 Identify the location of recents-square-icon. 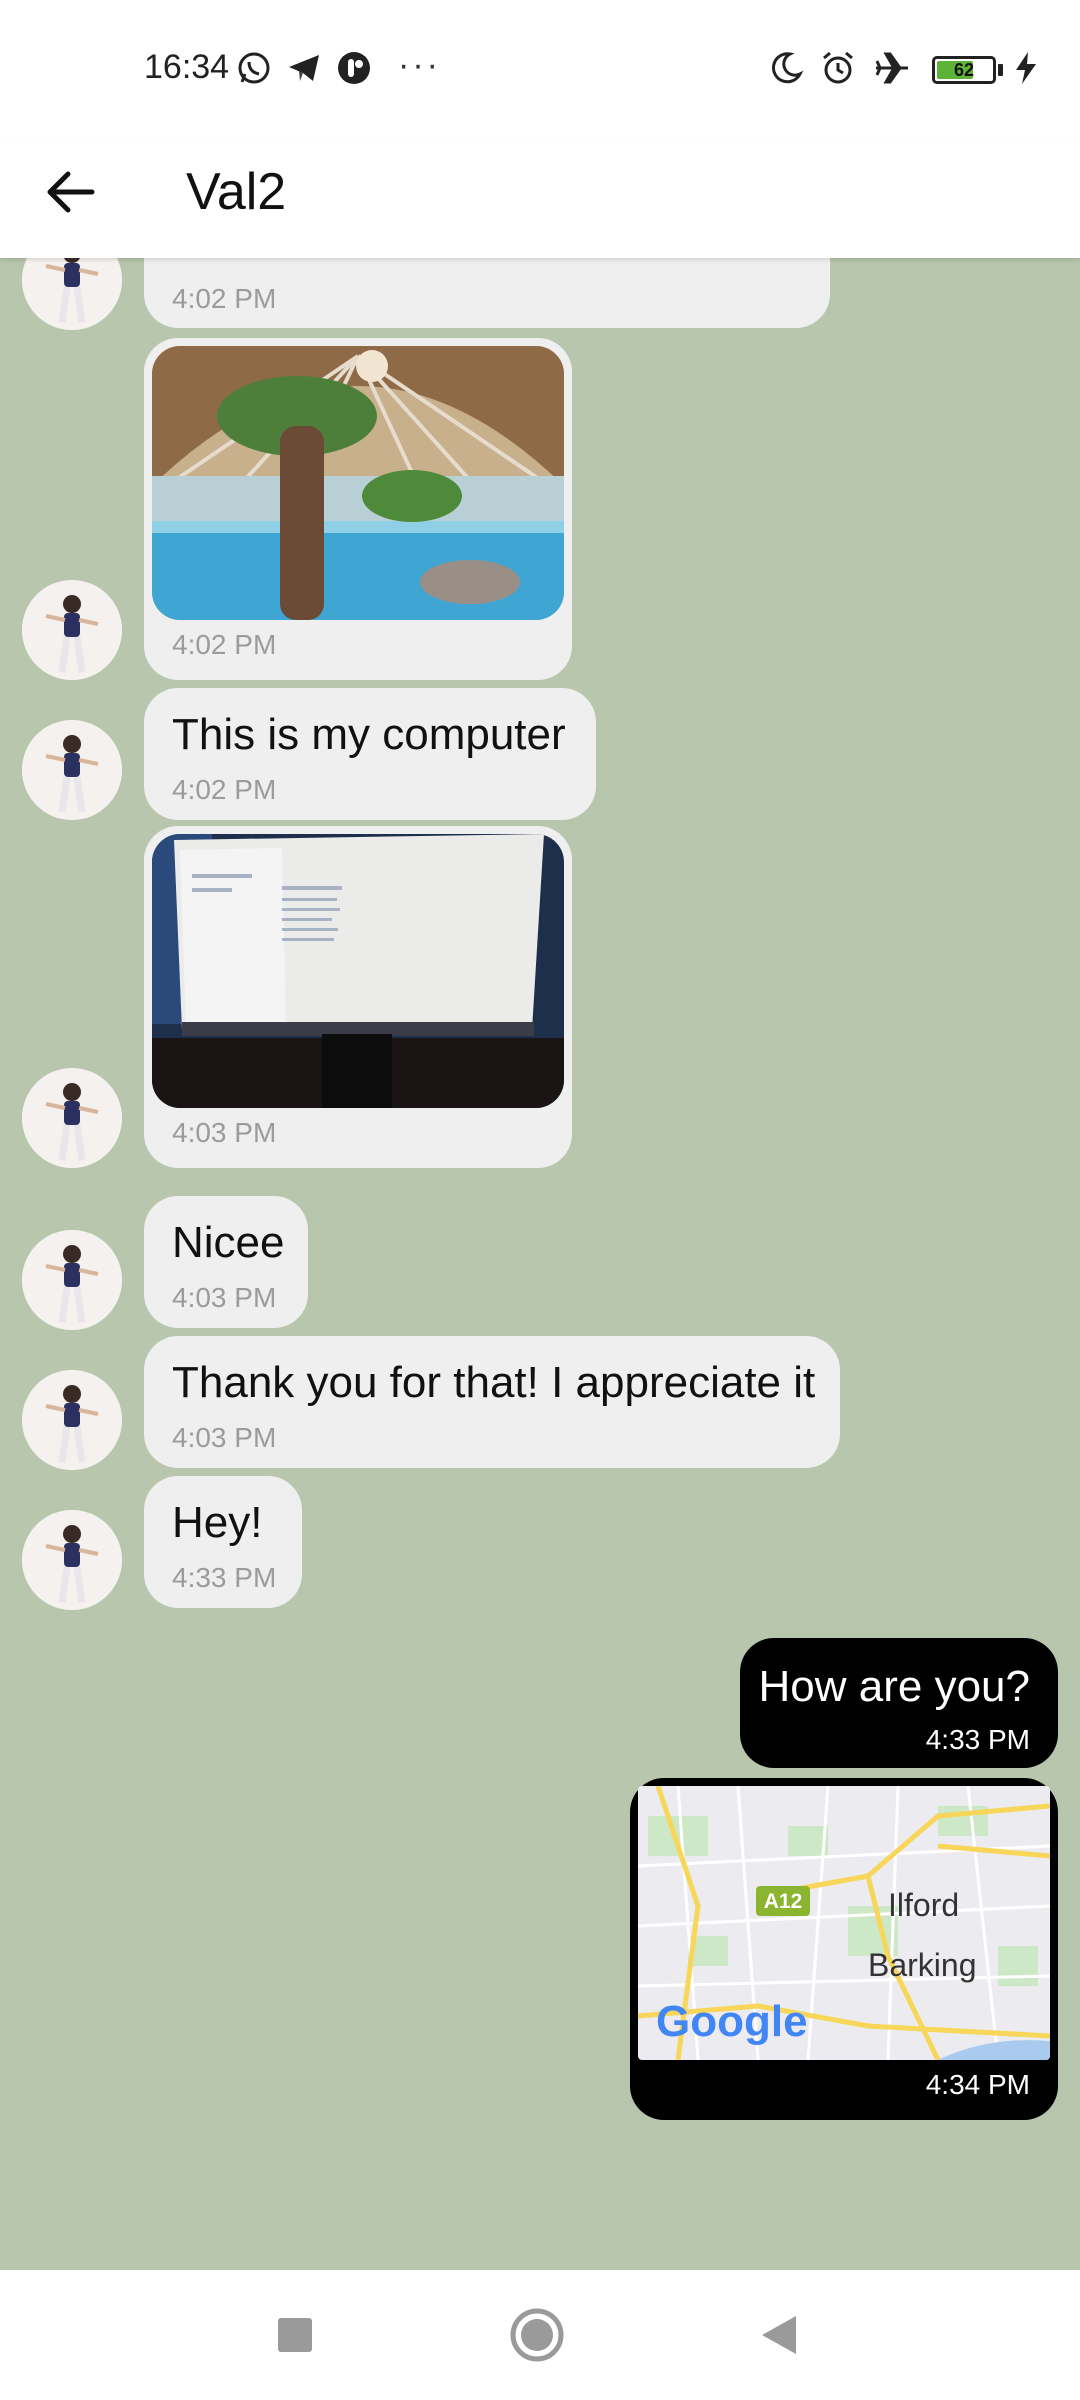
(295, 2335).